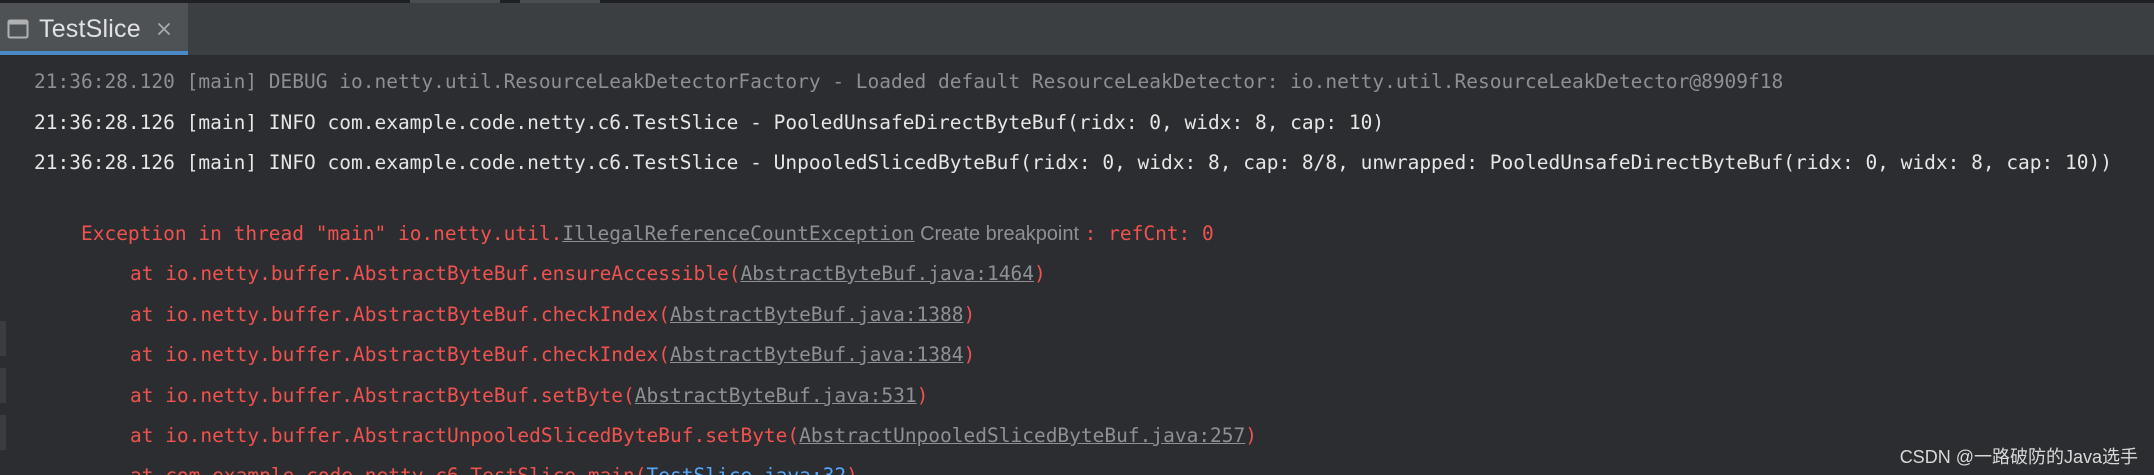 The image size is (2154, 475). Describe the element at coordinates (747, 469) in the screenshot. I see `stack-frame-source-link: TestSlice.java:32` at that location.